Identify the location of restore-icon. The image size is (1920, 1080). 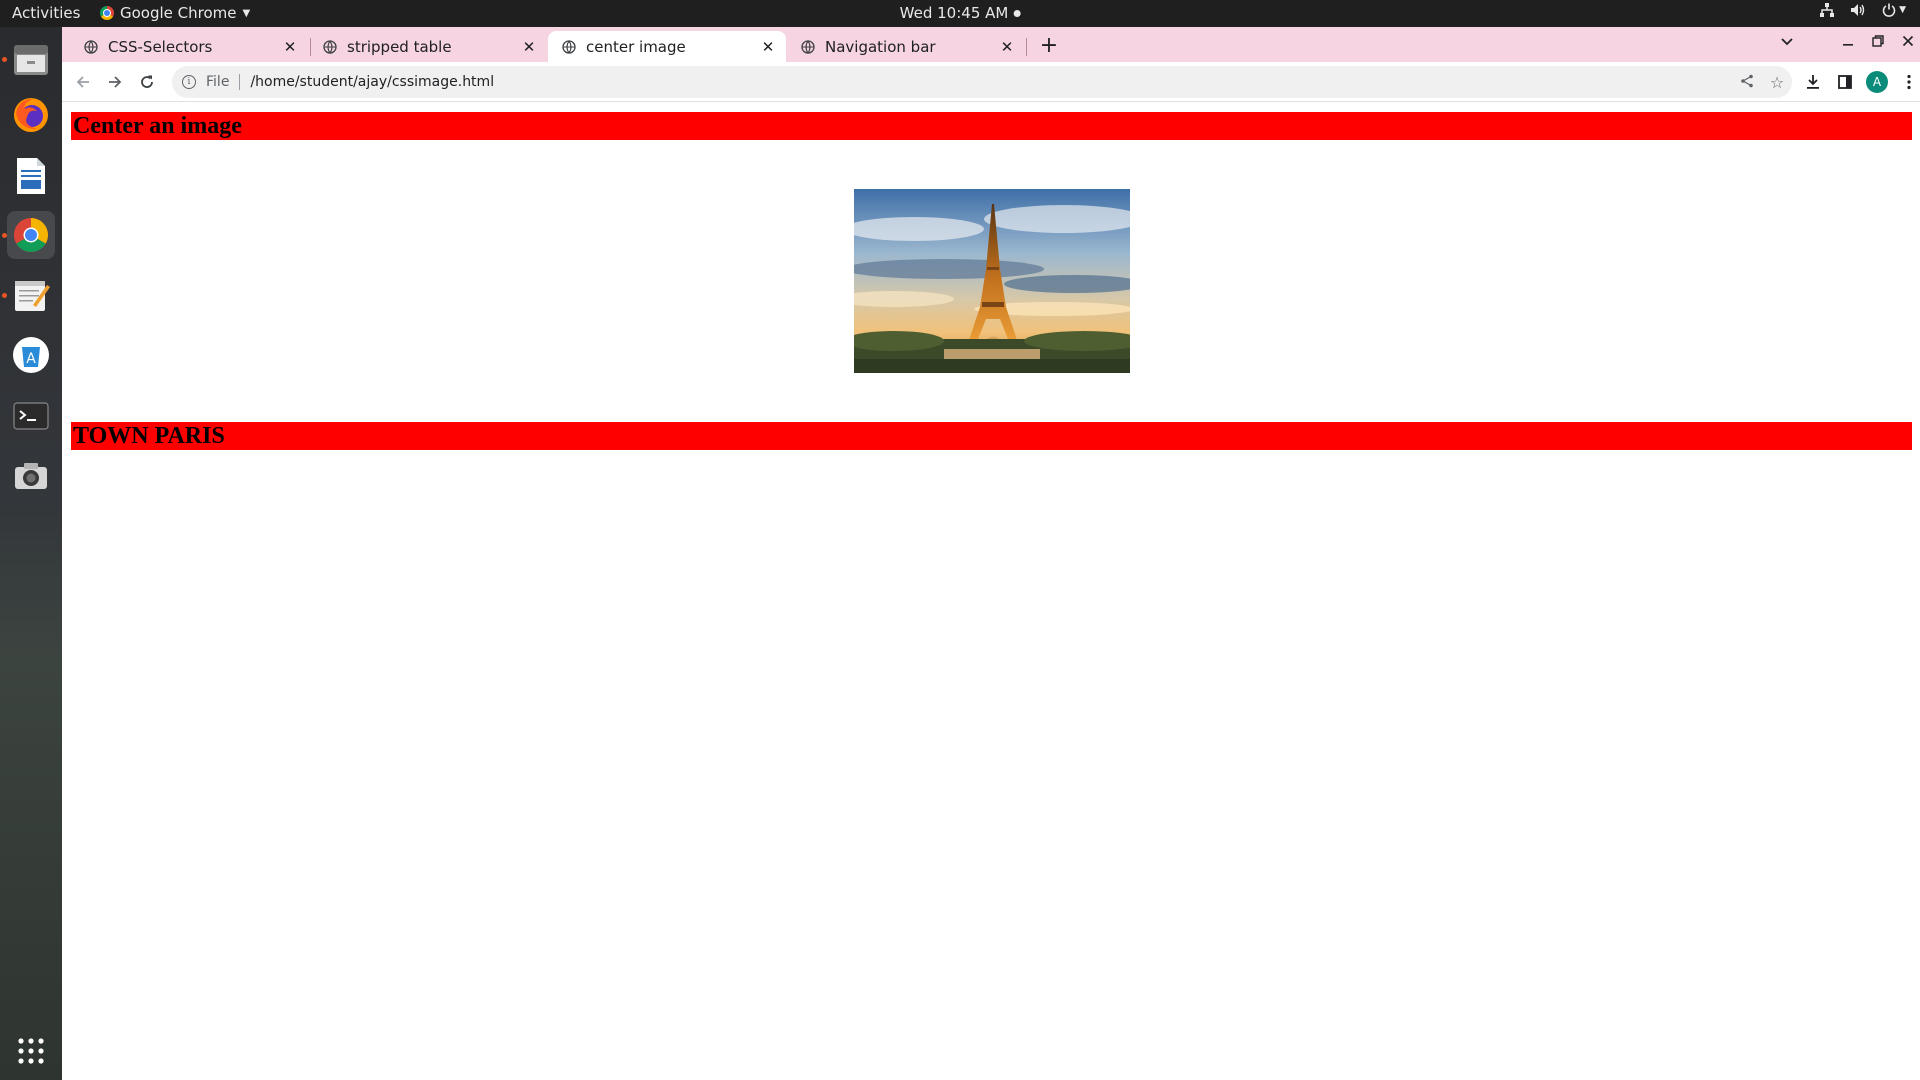
(1878, 42).